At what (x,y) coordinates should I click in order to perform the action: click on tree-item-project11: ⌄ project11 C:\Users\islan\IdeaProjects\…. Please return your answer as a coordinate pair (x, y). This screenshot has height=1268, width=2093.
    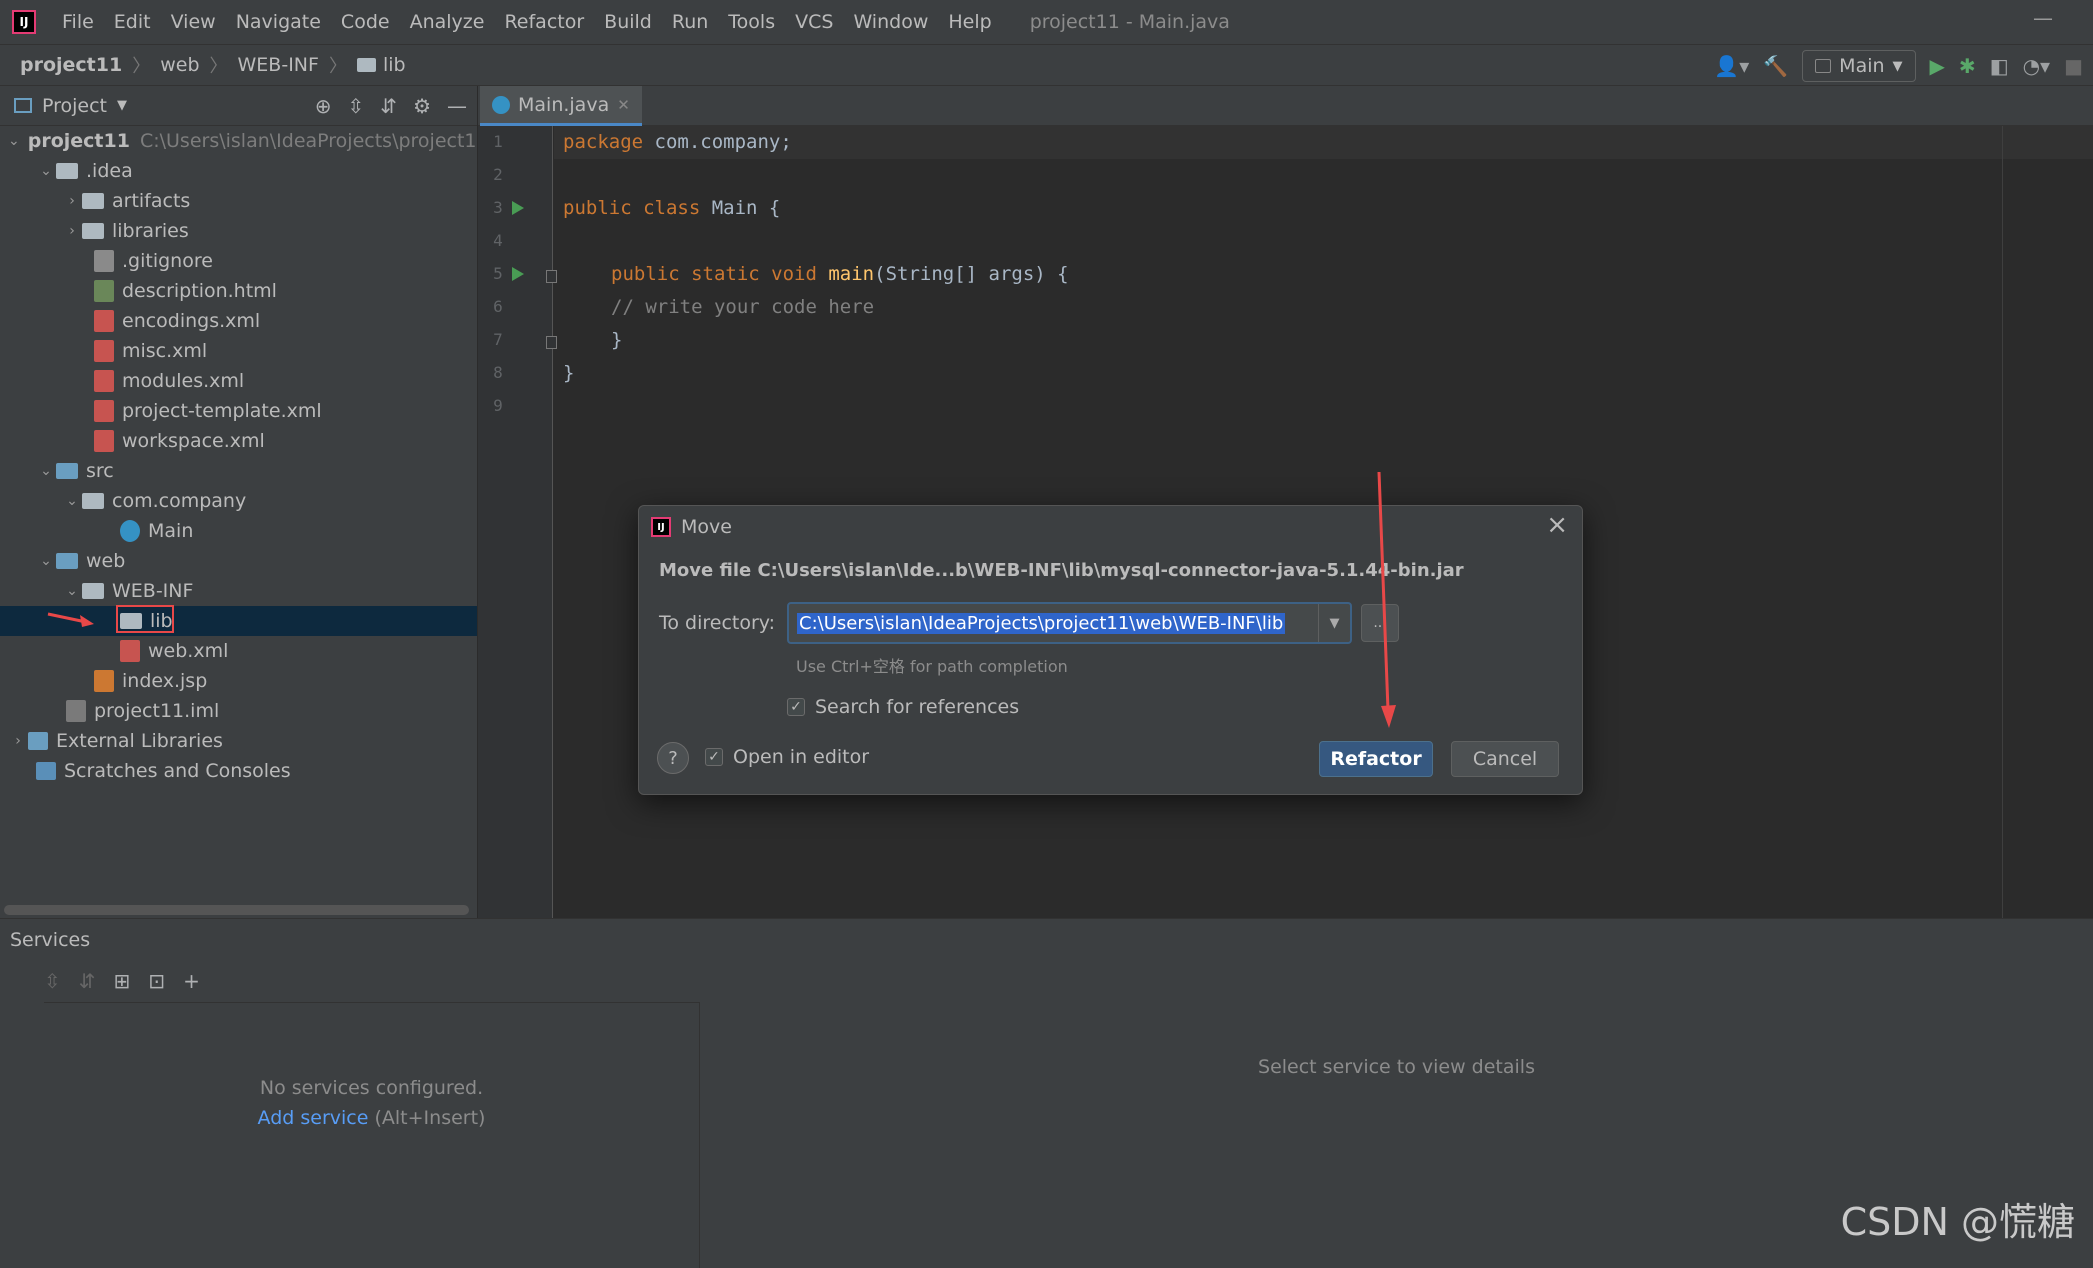
    Looking at the image, I should click on (238, 141).